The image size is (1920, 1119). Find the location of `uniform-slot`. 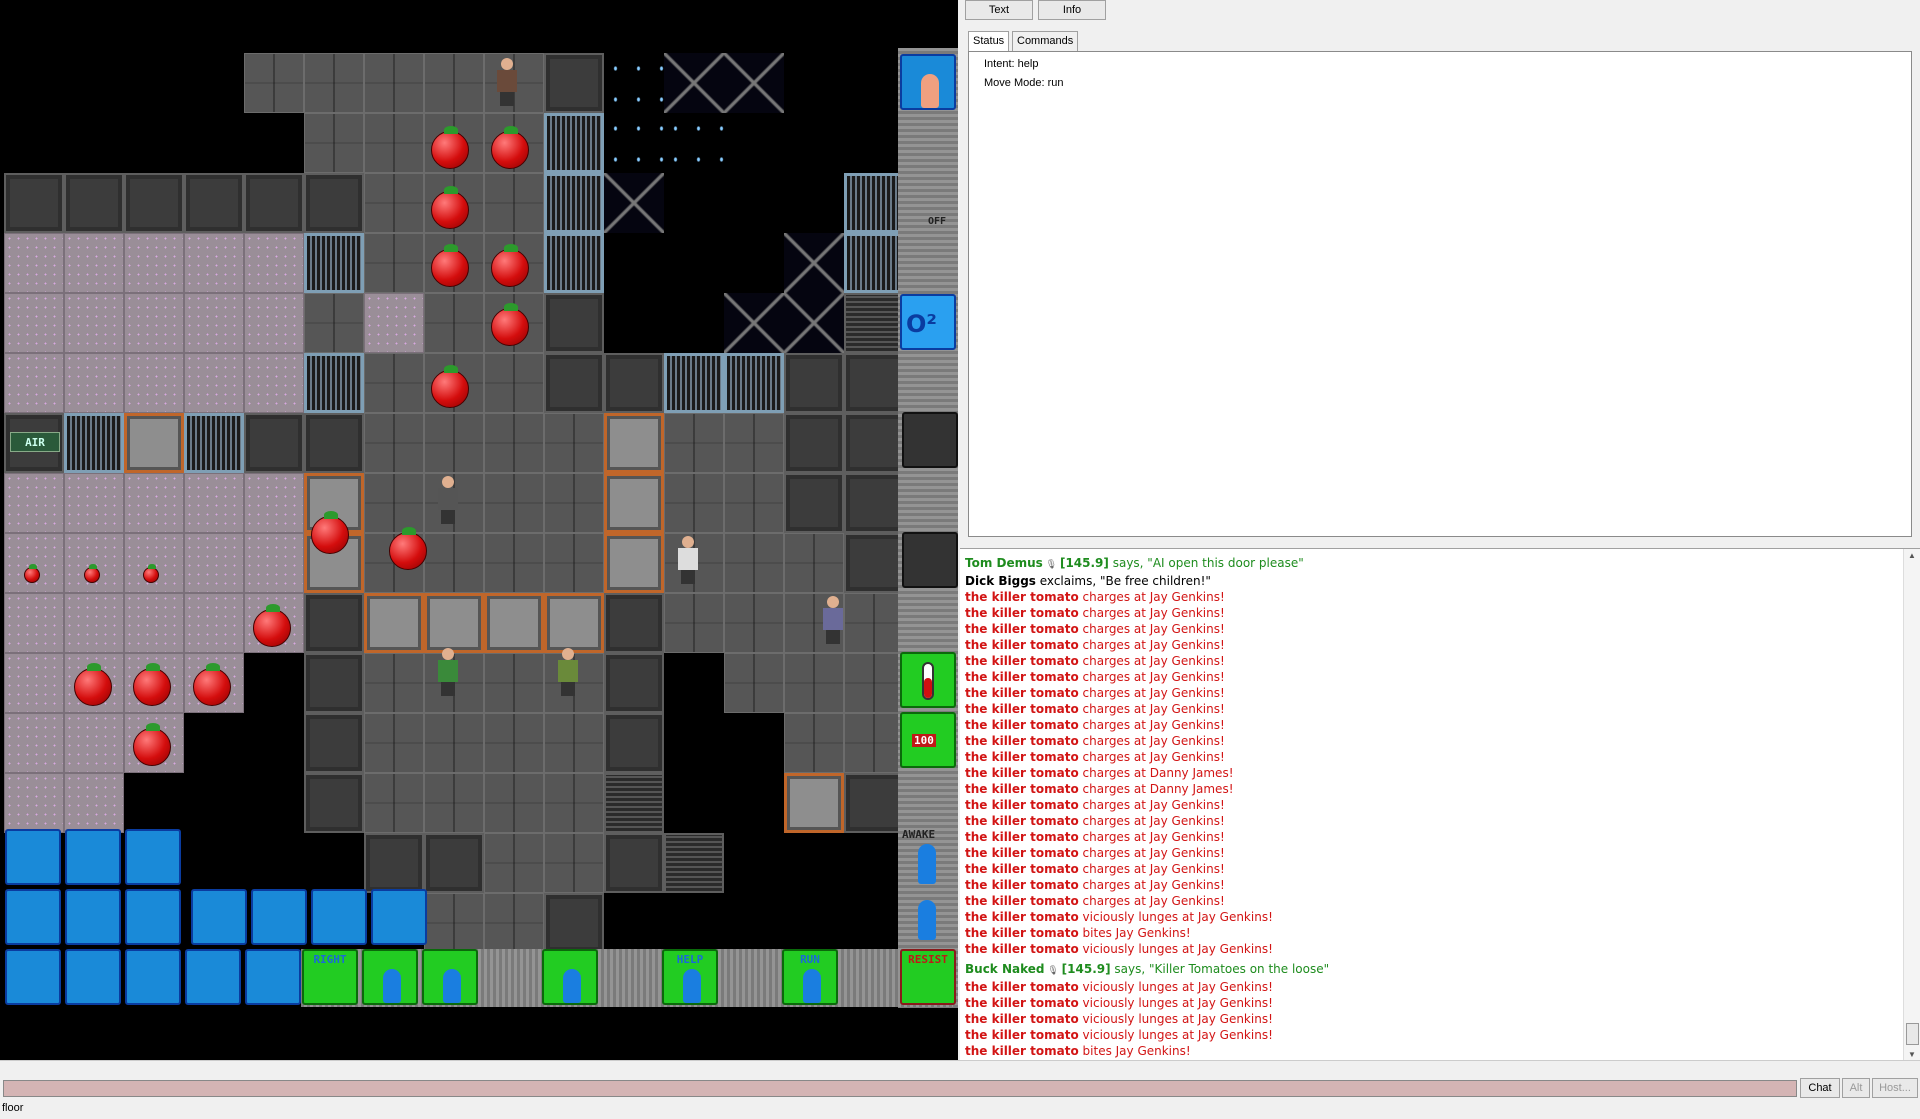

uniform-slot is located at coordinates (33, 857).